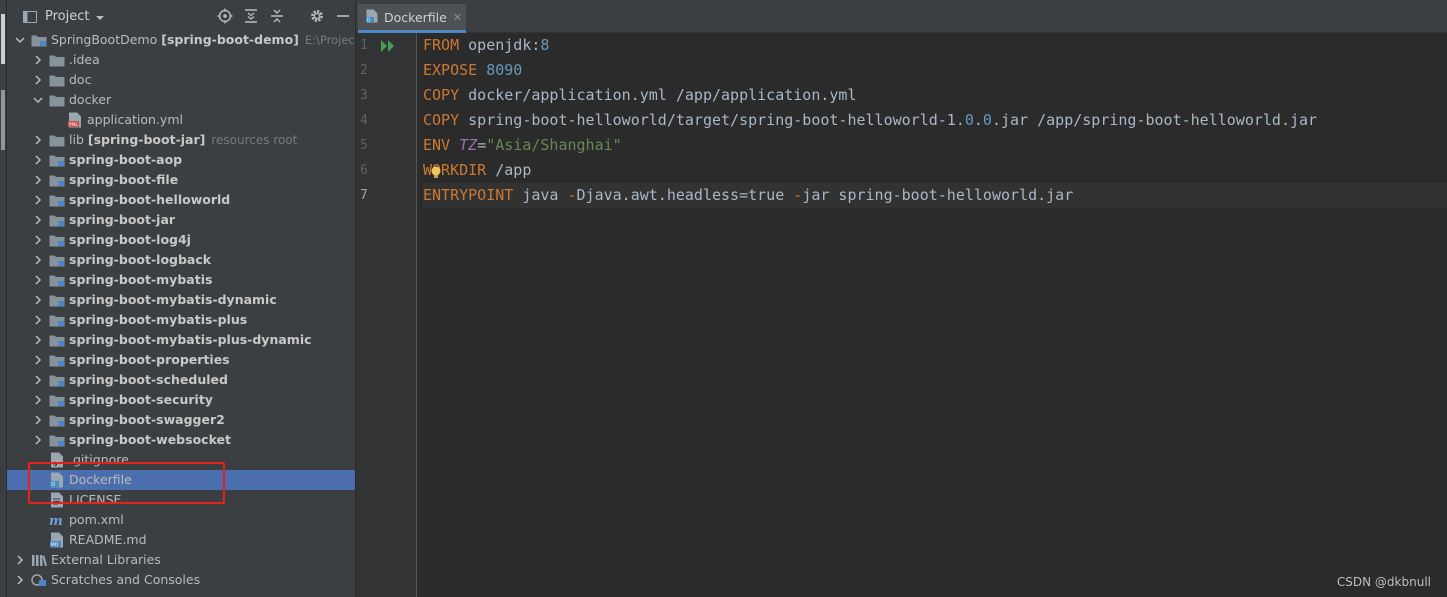  I want to click on tree-item-label: spring-boot-swagger2, so click(147, 419).